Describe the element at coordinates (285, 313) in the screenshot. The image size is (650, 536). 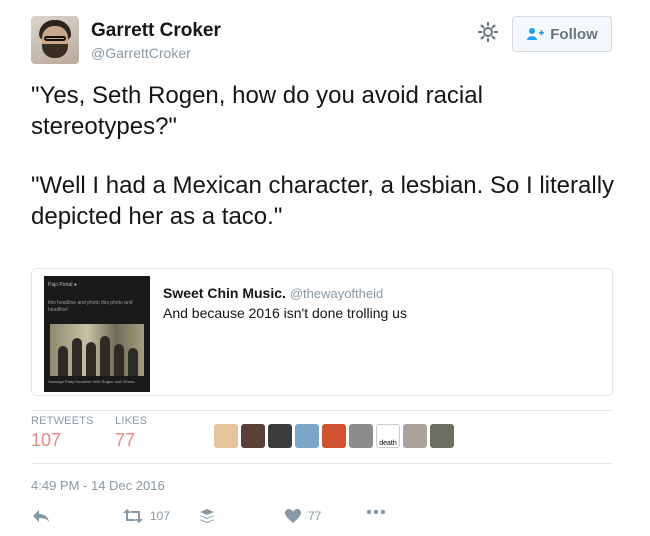
I see `quoted-tweet-text: And because 2016 isn't done trolling us` at that location.